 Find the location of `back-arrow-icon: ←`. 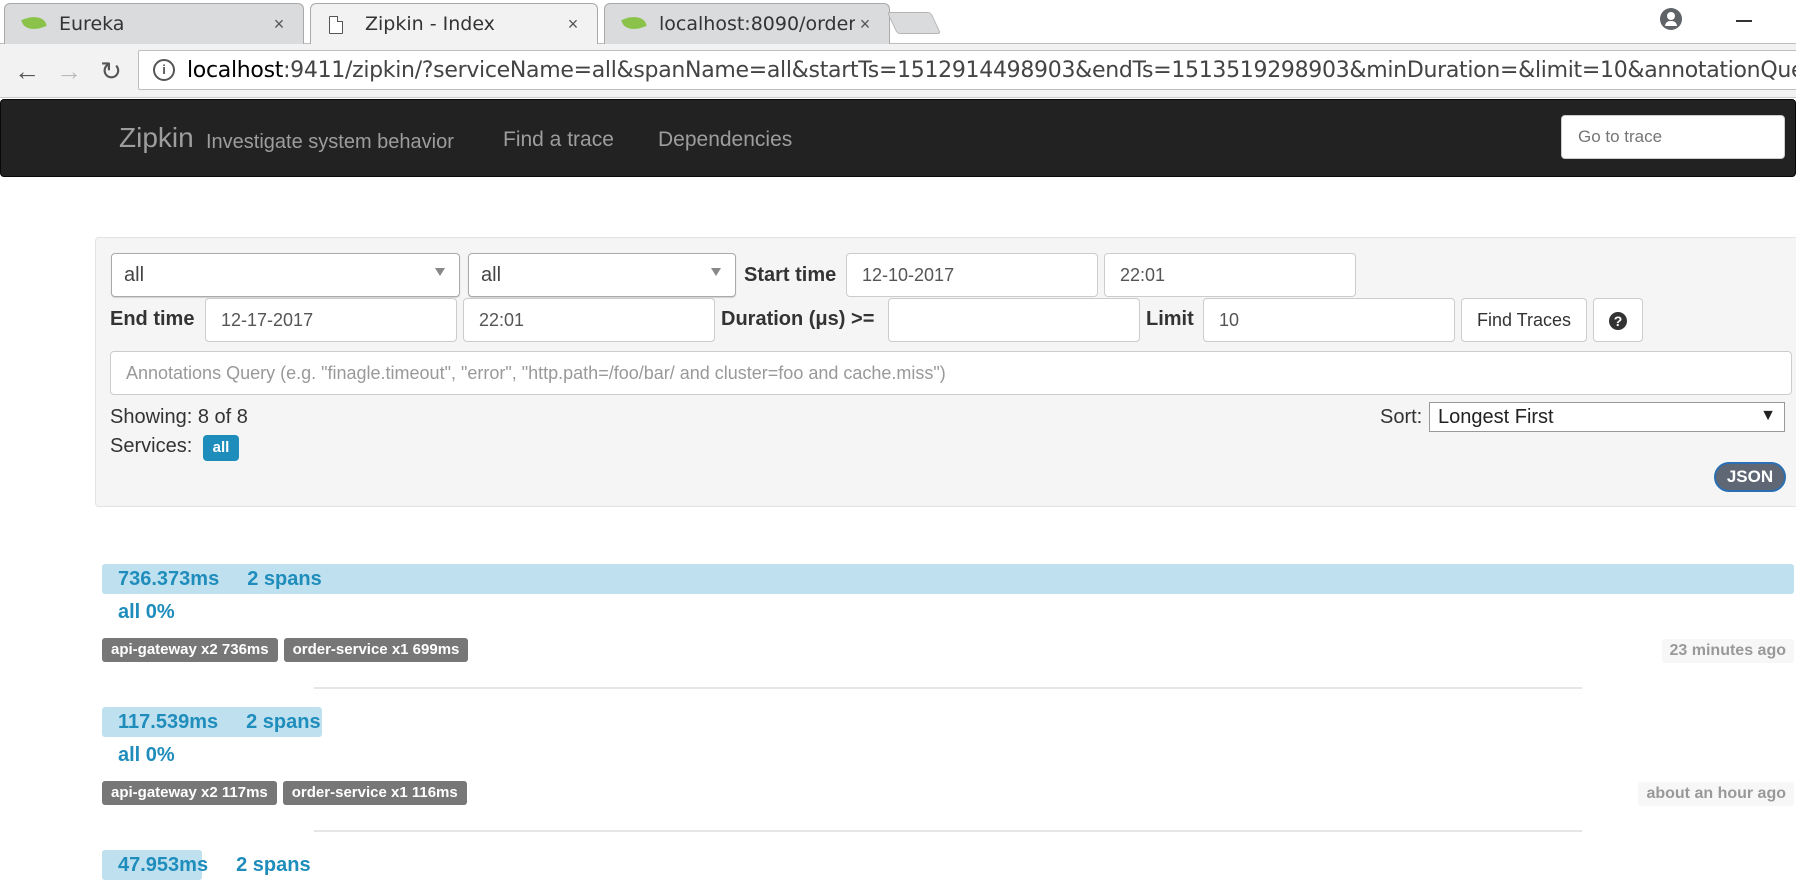

back-arrow-icon: ← is located at coordinates (27, 71).